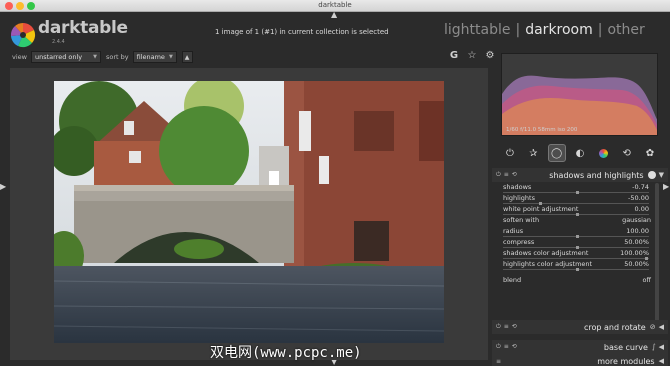  What do you see at coordinates (576, 199) in the screenshot?
I see `param-highlights: highlights -50.00` at bounding box center [576, 199].